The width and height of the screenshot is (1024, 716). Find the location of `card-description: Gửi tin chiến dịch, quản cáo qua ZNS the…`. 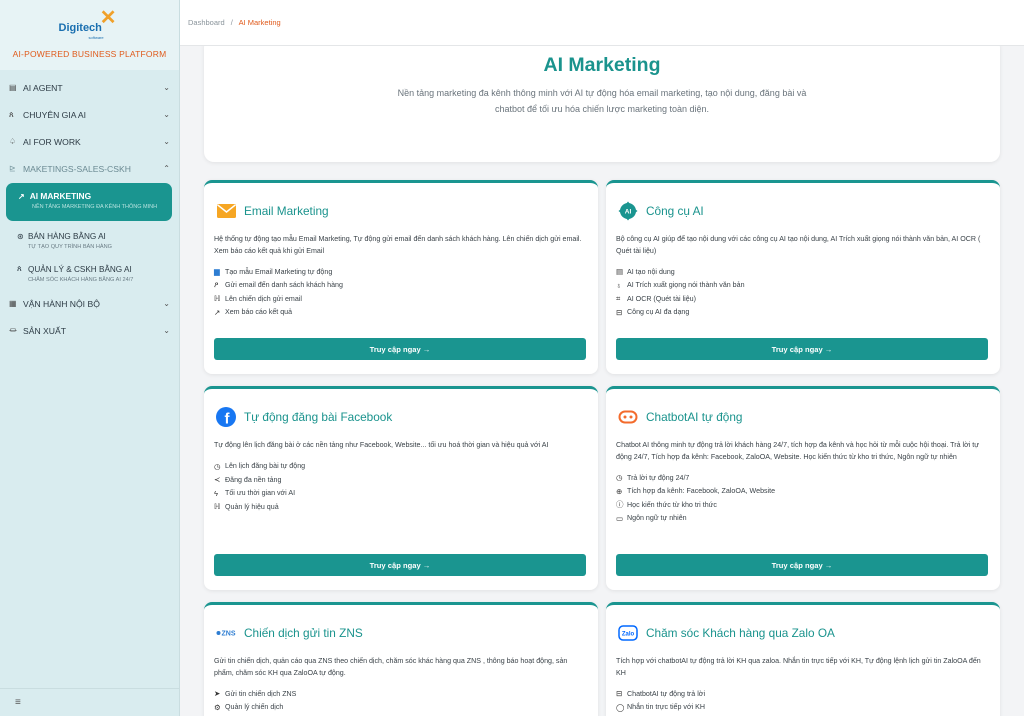

card-description: Gửi tin chiến dịch, quản cáo qua ZNS the… is located at coordinates (391, 667).